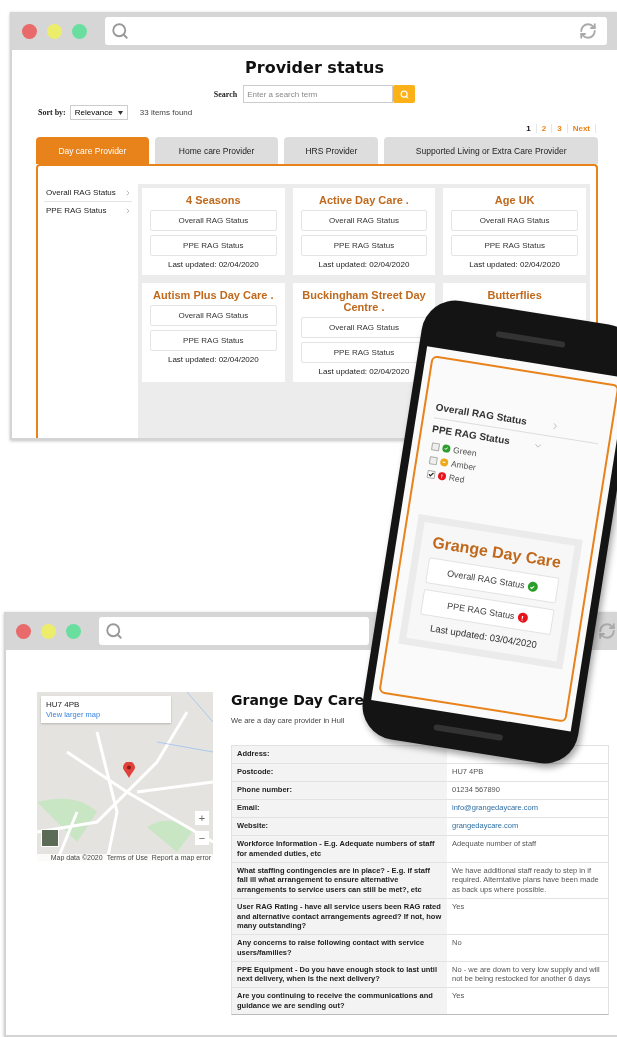  I want to click on results-count: 33 items found, so click(166, 112).